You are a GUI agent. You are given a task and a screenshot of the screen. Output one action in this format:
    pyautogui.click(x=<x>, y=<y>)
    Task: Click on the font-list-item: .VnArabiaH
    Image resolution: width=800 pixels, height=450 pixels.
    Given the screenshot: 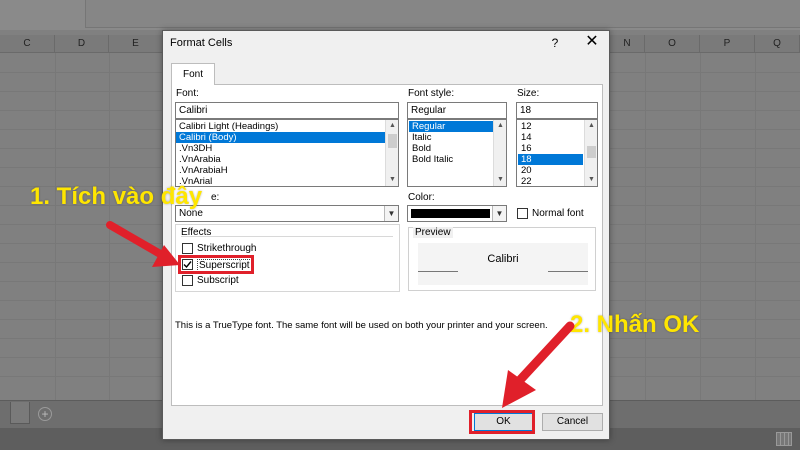 What is the action you would take?
    pyautogui.click(x=280, y=170)
    